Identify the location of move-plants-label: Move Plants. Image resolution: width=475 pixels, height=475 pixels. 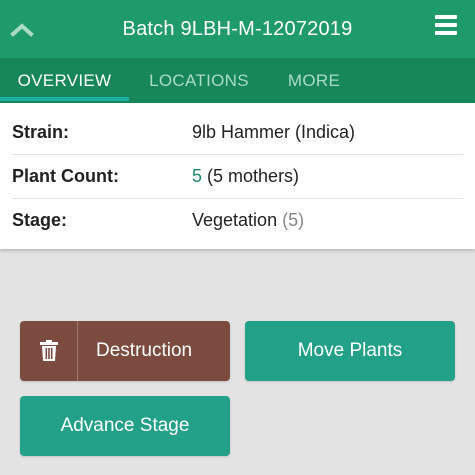
(350, 350).